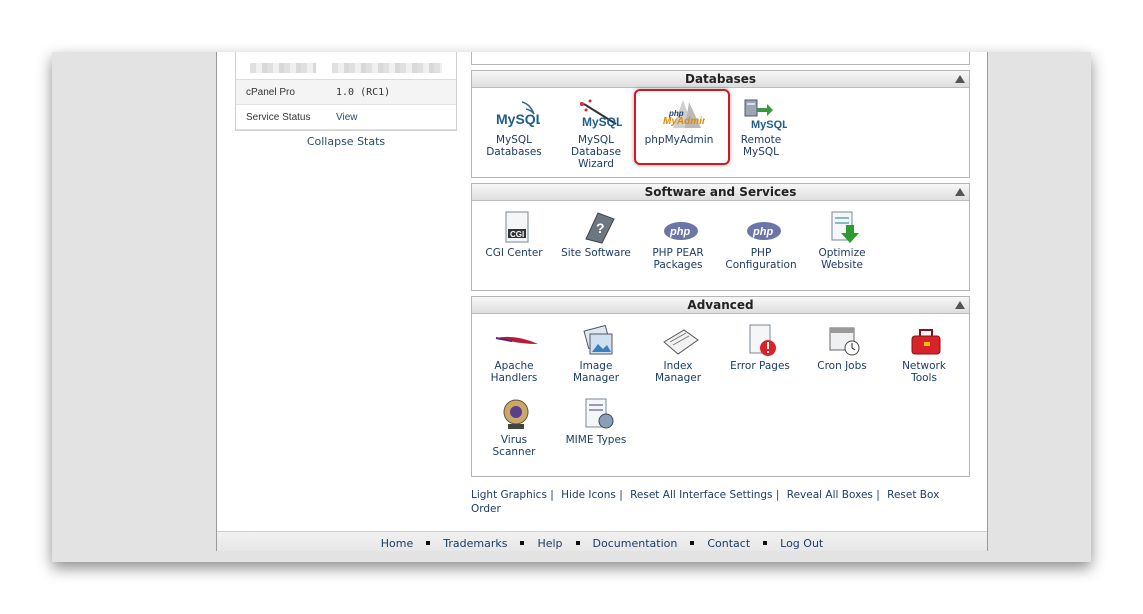  Describe the element at coordinates (635, 543) in the screenshot. I see `footer-documentation-link: Documentation` at that location.